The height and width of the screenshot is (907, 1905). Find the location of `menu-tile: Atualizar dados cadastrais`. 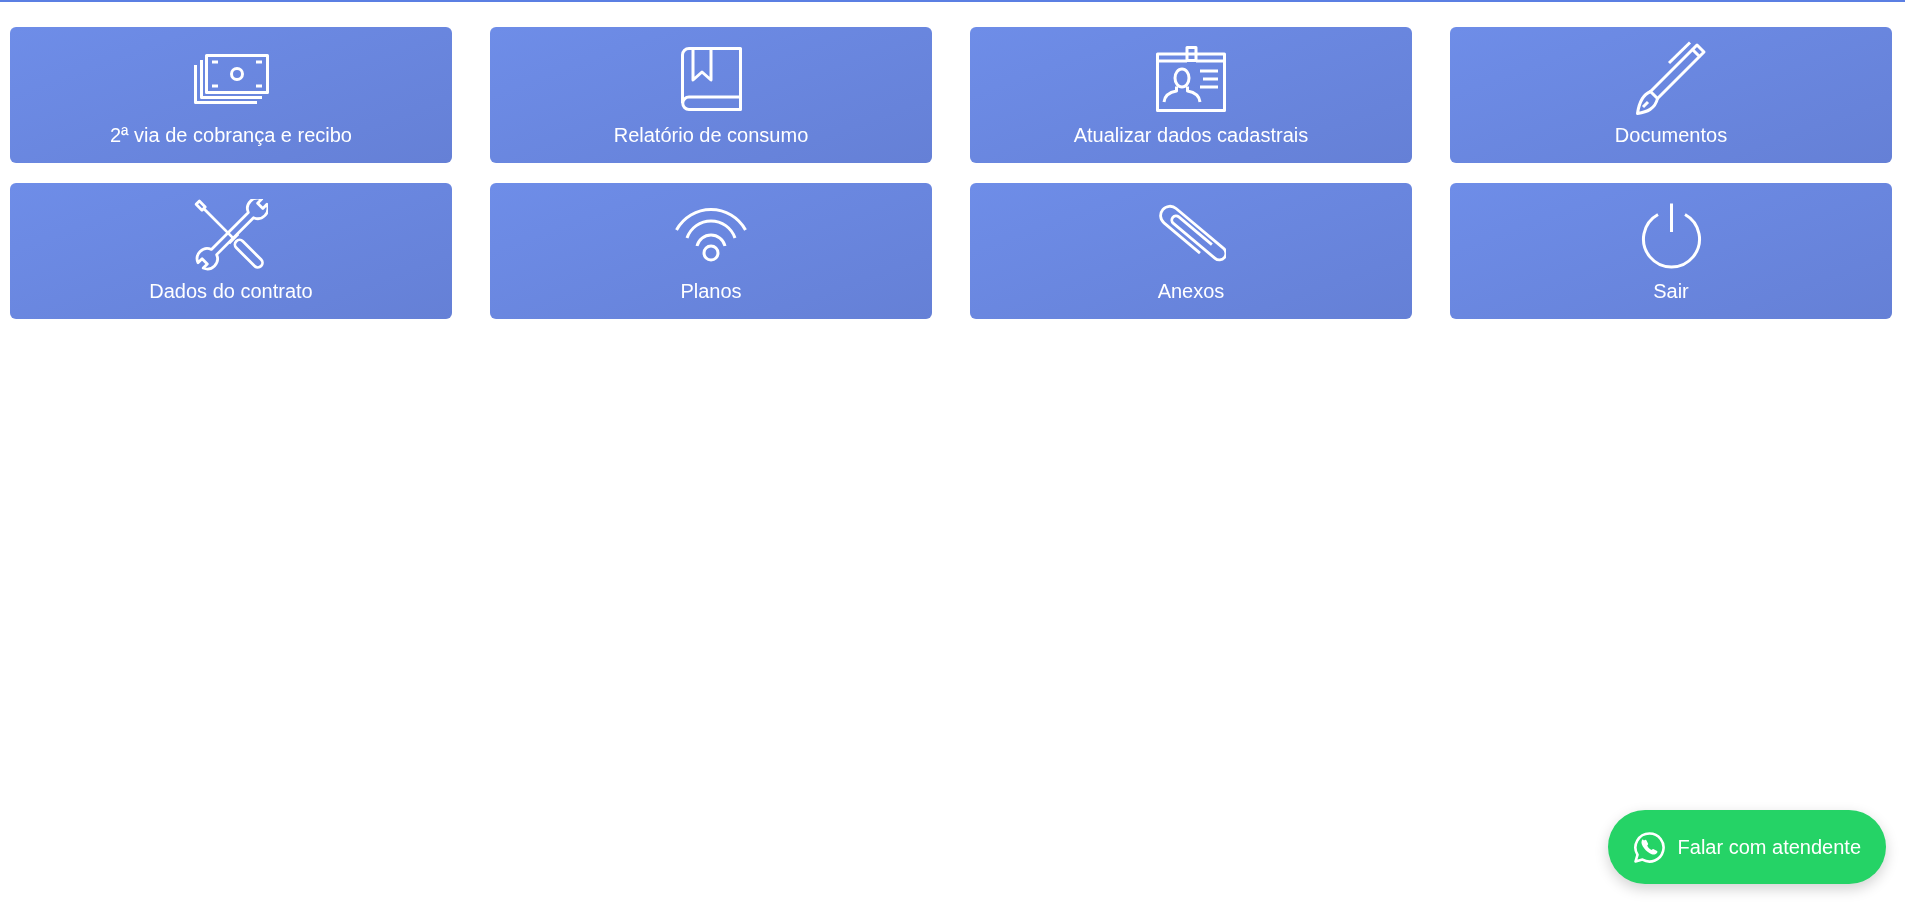

menu-tile: Atualizar dados cadastrais is located at coordinates (1191, 95).